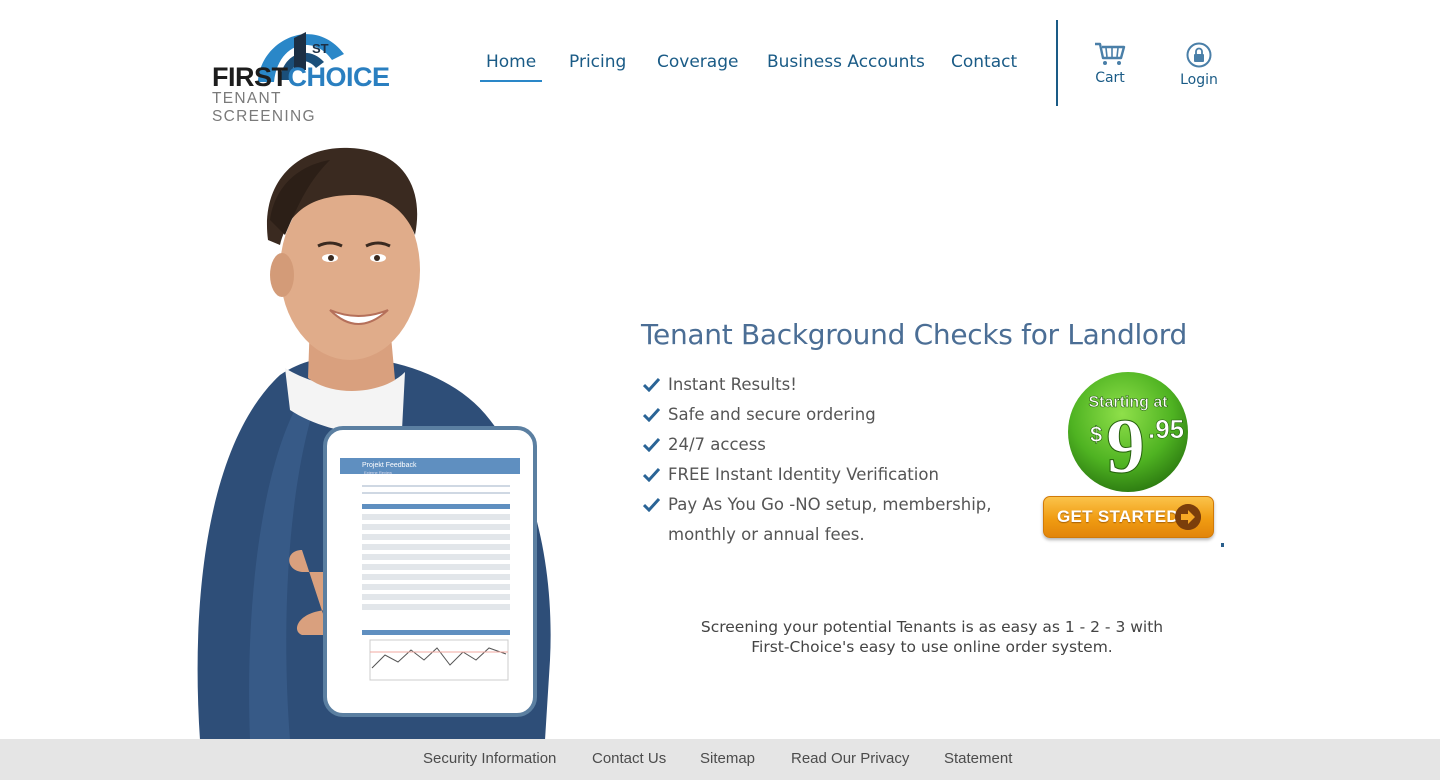 Image resolution: width=1440 pixels, height=780 pixels. What do you see at coordinates (597, 62) in the screenshot?
I see `nav-pricing: Pricing` at bounding box center [597, 62].